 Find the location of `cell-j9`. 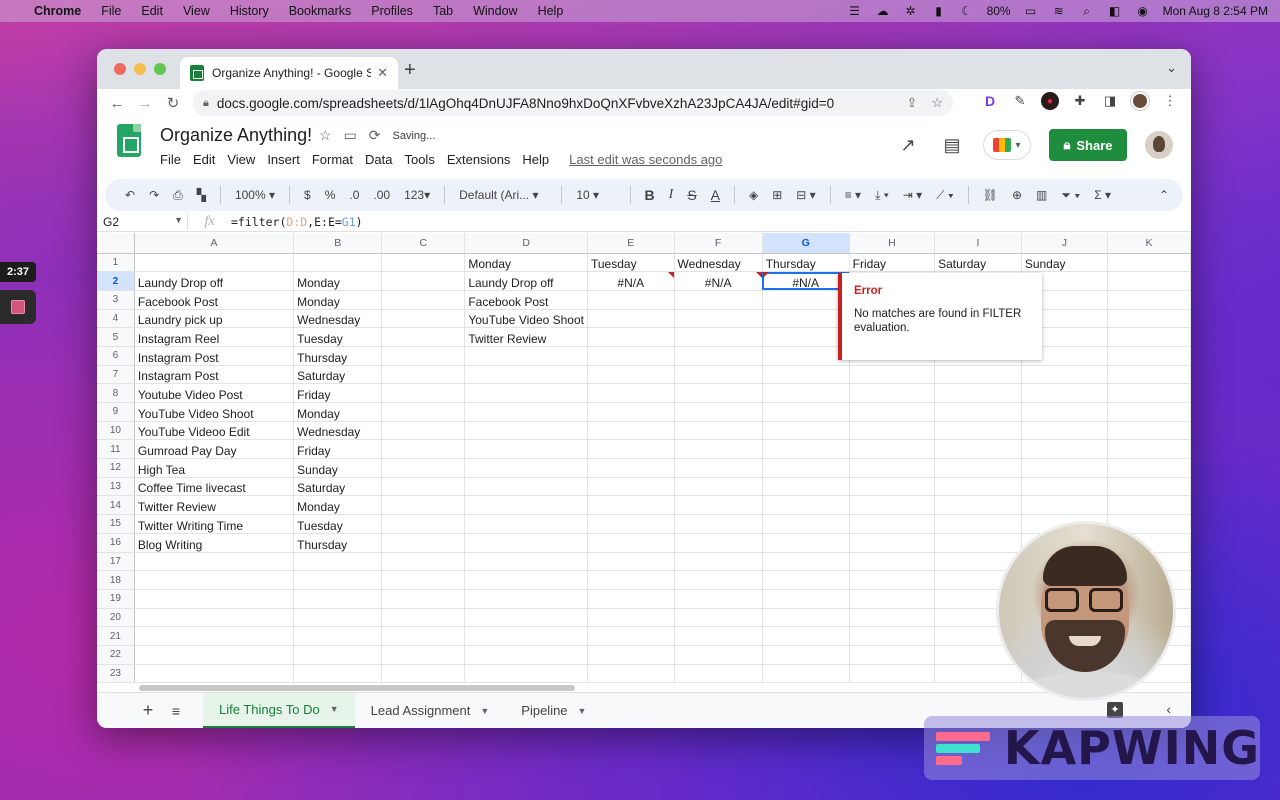

cell-j9 is located at coordinates (1064, 412).